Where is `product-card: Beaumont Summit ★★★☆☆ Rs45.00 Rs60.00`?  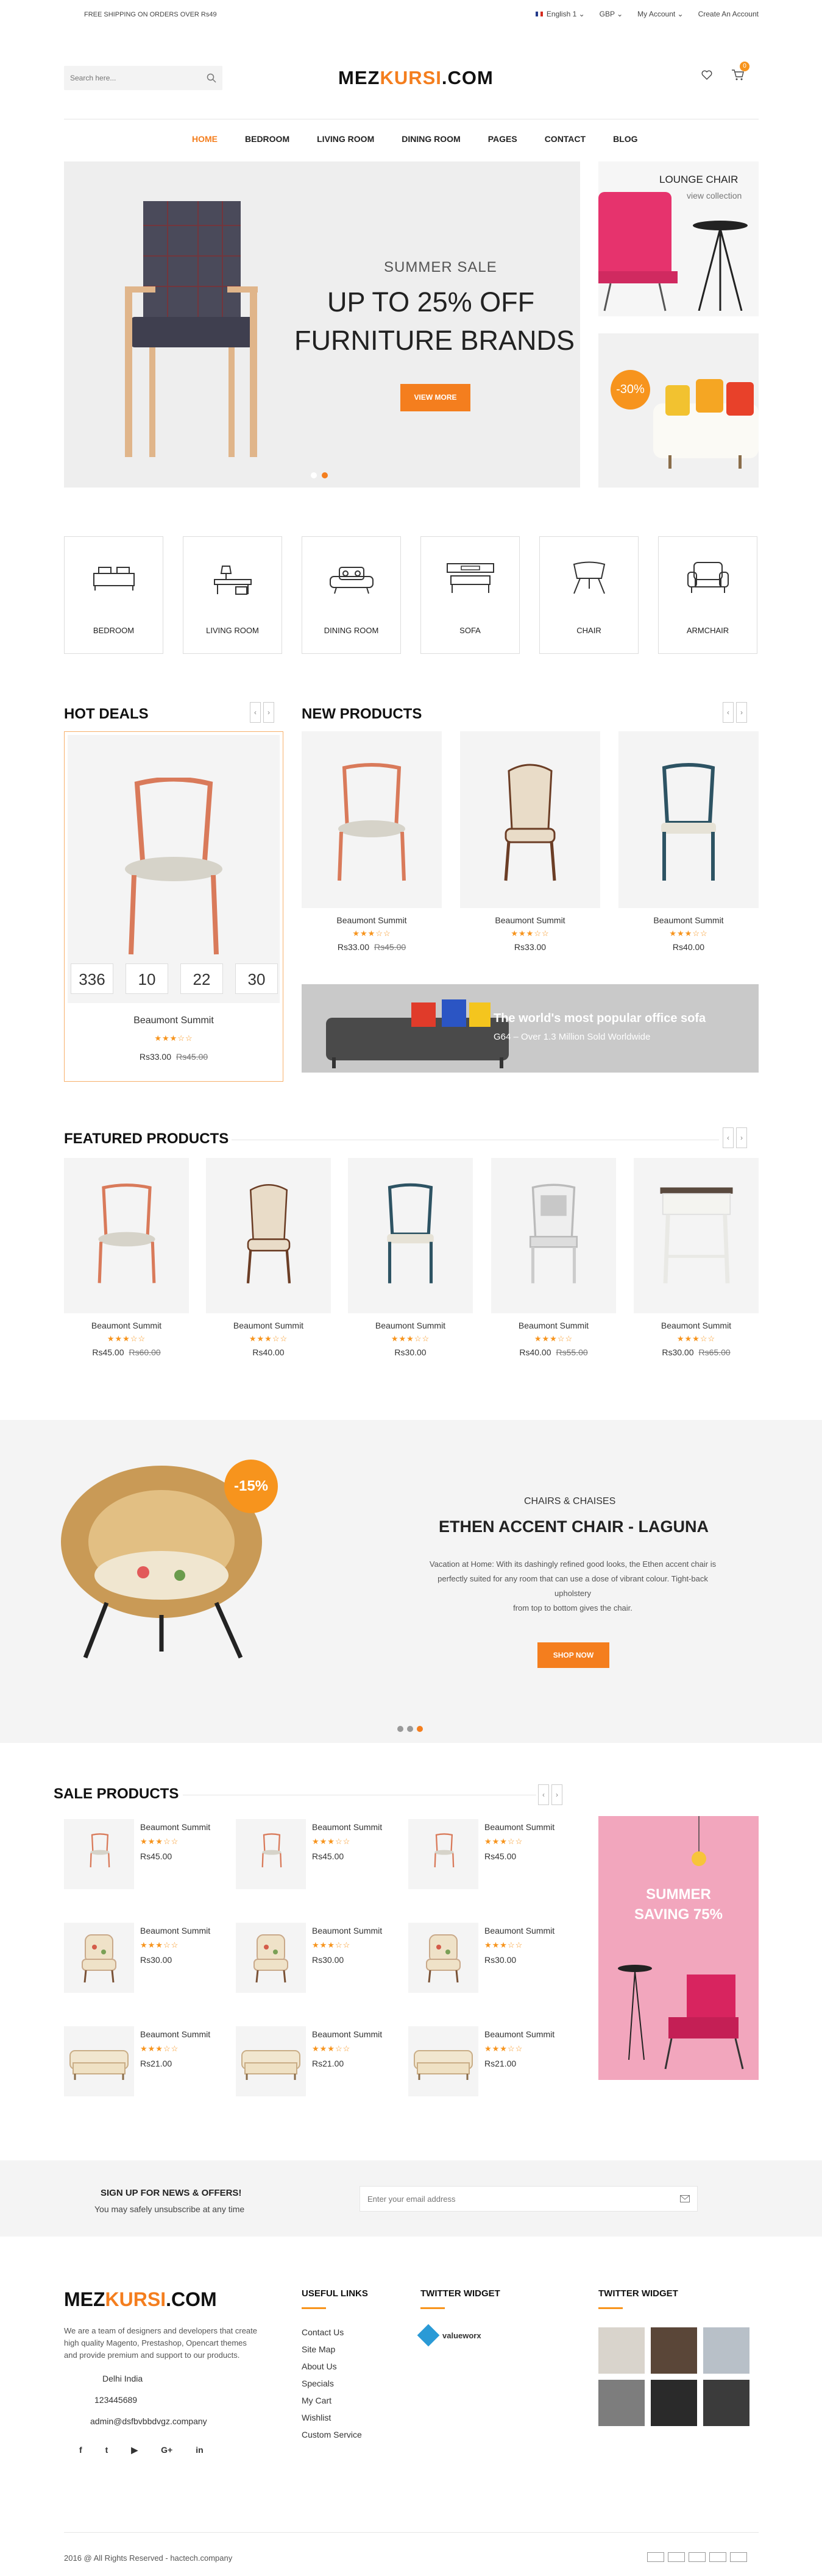
product-card: Beaumont Summit ★★★☆☆ Rs45.00 Rs60.00 is located at coordinates (126, 1258).